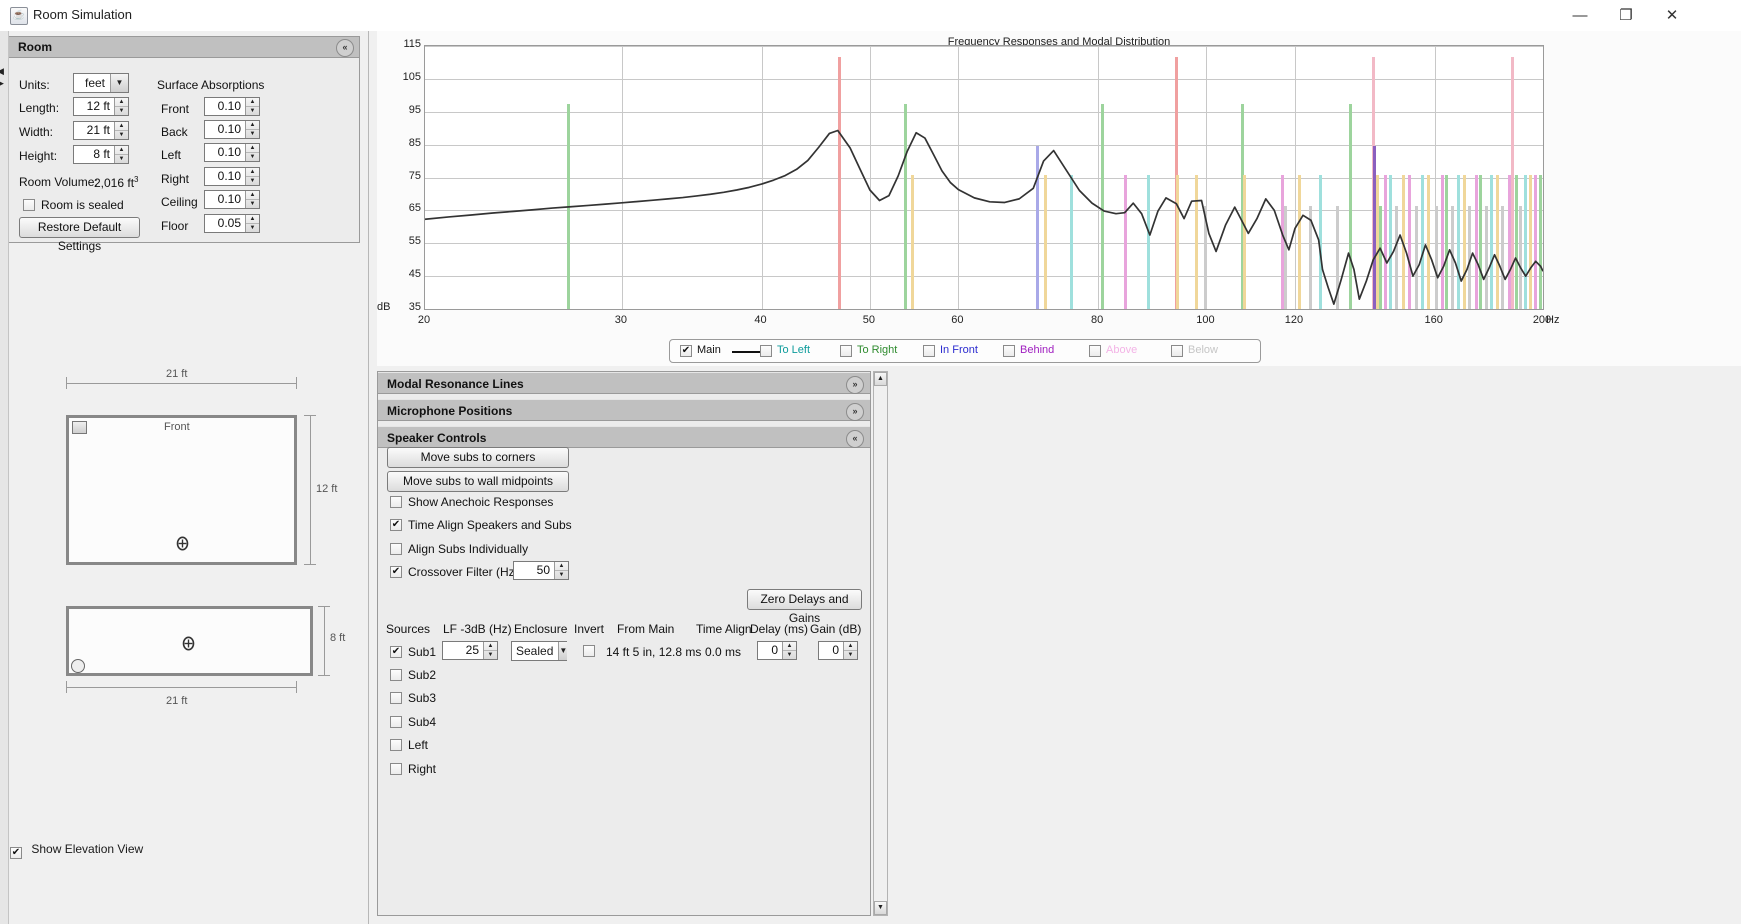  Describe the element at coordinates (624, 383) in the screenshot. I see `accordion-header-modal-resonance-lines: Modal Resonance Lines »` at that location.